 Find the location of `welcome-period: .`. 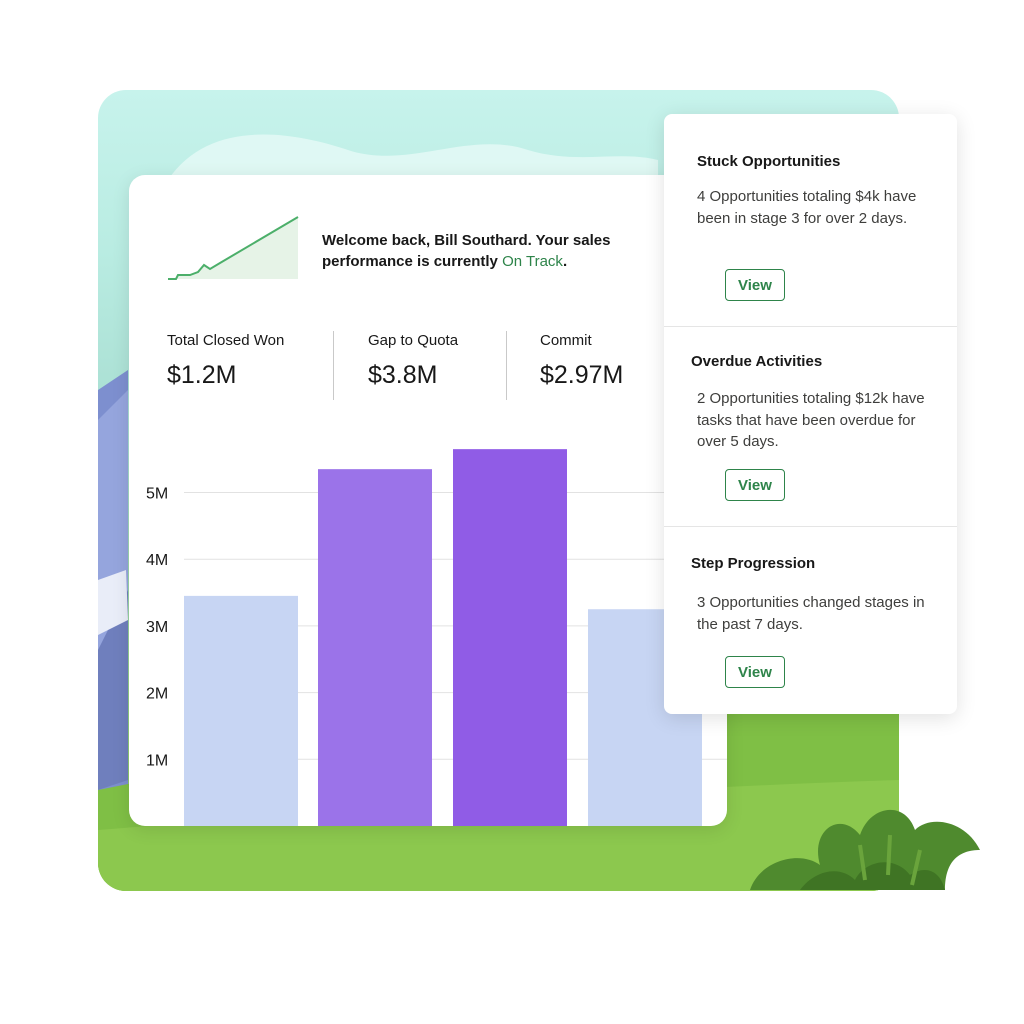

welcome-period: . is located at coordinates (565, 261).